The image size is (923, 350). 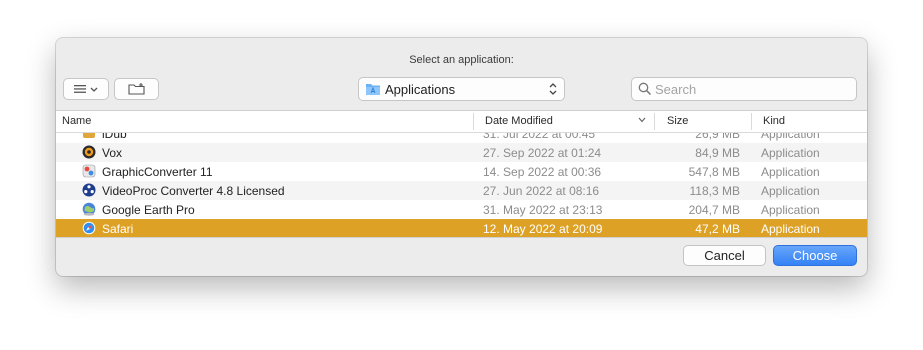 I want to click on row-name: iDub, so click(x=114, y=137).